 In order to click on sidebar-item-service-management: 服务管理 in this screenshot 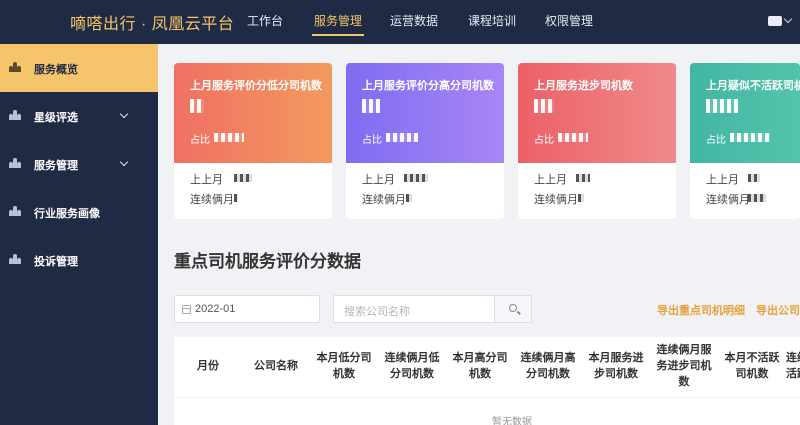, I will do `click(79, 164)`.